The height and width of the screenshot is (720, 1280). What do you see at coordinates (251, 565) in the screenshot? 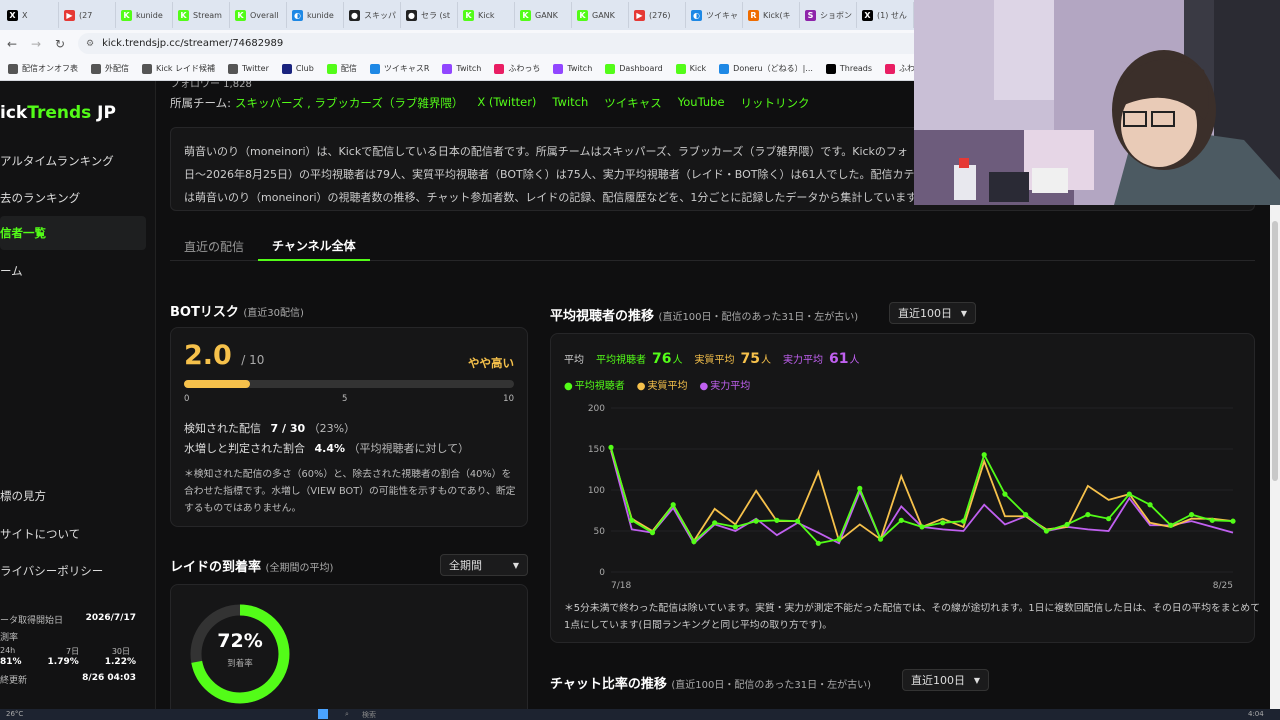
I see `raid-title: レイドの到着率 (全期間の平均)` at bounding box center [251, 565].